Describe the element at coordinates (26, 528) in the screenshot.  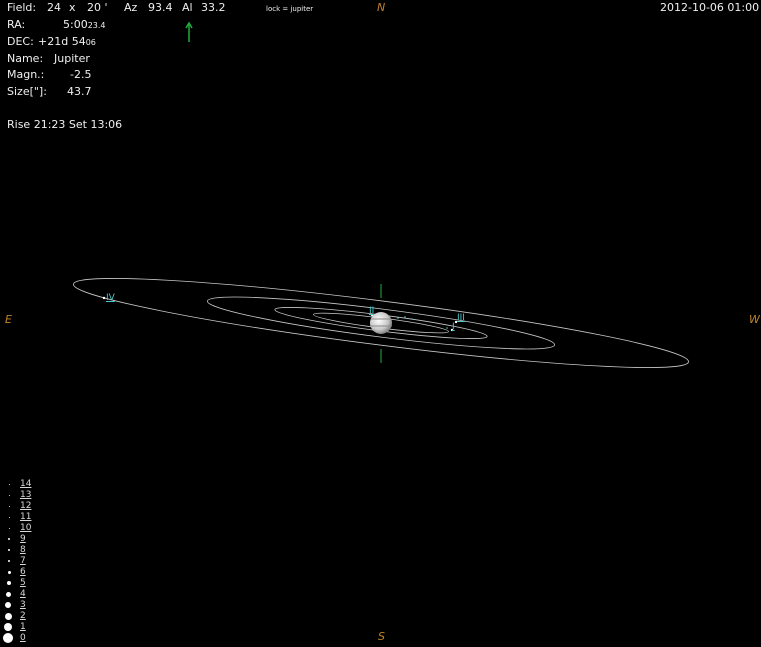
I see `scale-label: 10` at that location.